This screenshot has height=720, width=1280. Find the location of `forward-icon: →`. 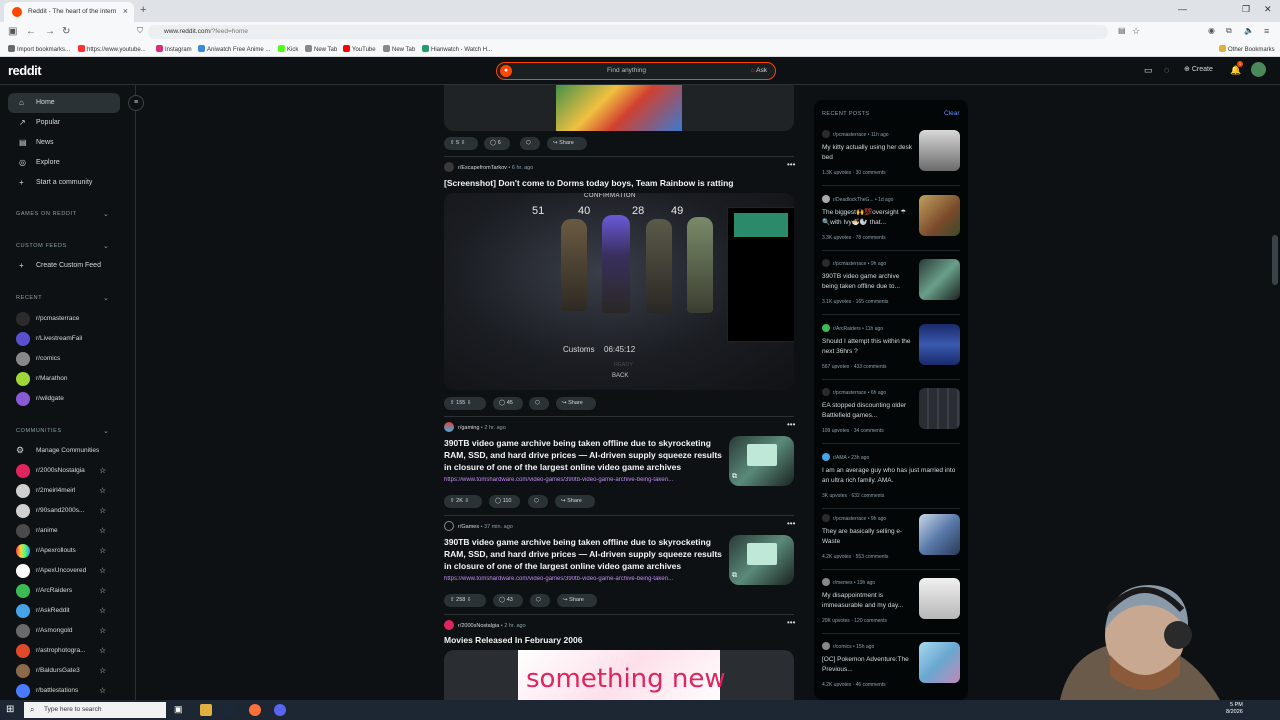

forward-icon: → is located at coordinates (50, 31).